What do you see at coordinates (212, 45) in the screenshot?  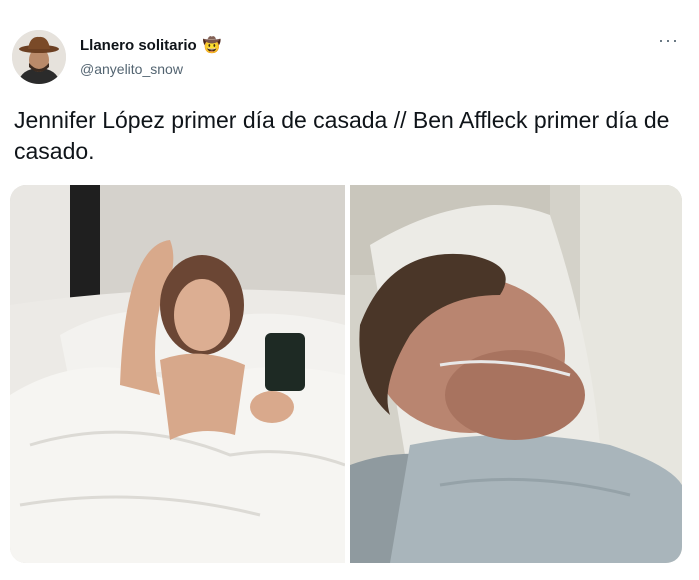 I see `cowboy-emoji-icon: 🤠` at bounding box center [212, 45].